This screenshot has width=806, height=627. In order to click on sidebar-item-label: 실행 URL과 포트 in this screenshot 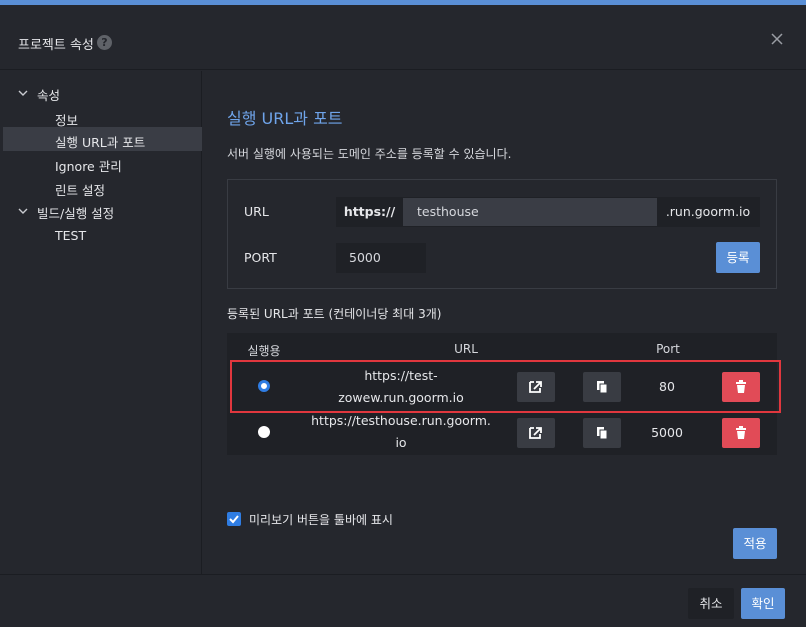, I will do `click(100, 142)`.